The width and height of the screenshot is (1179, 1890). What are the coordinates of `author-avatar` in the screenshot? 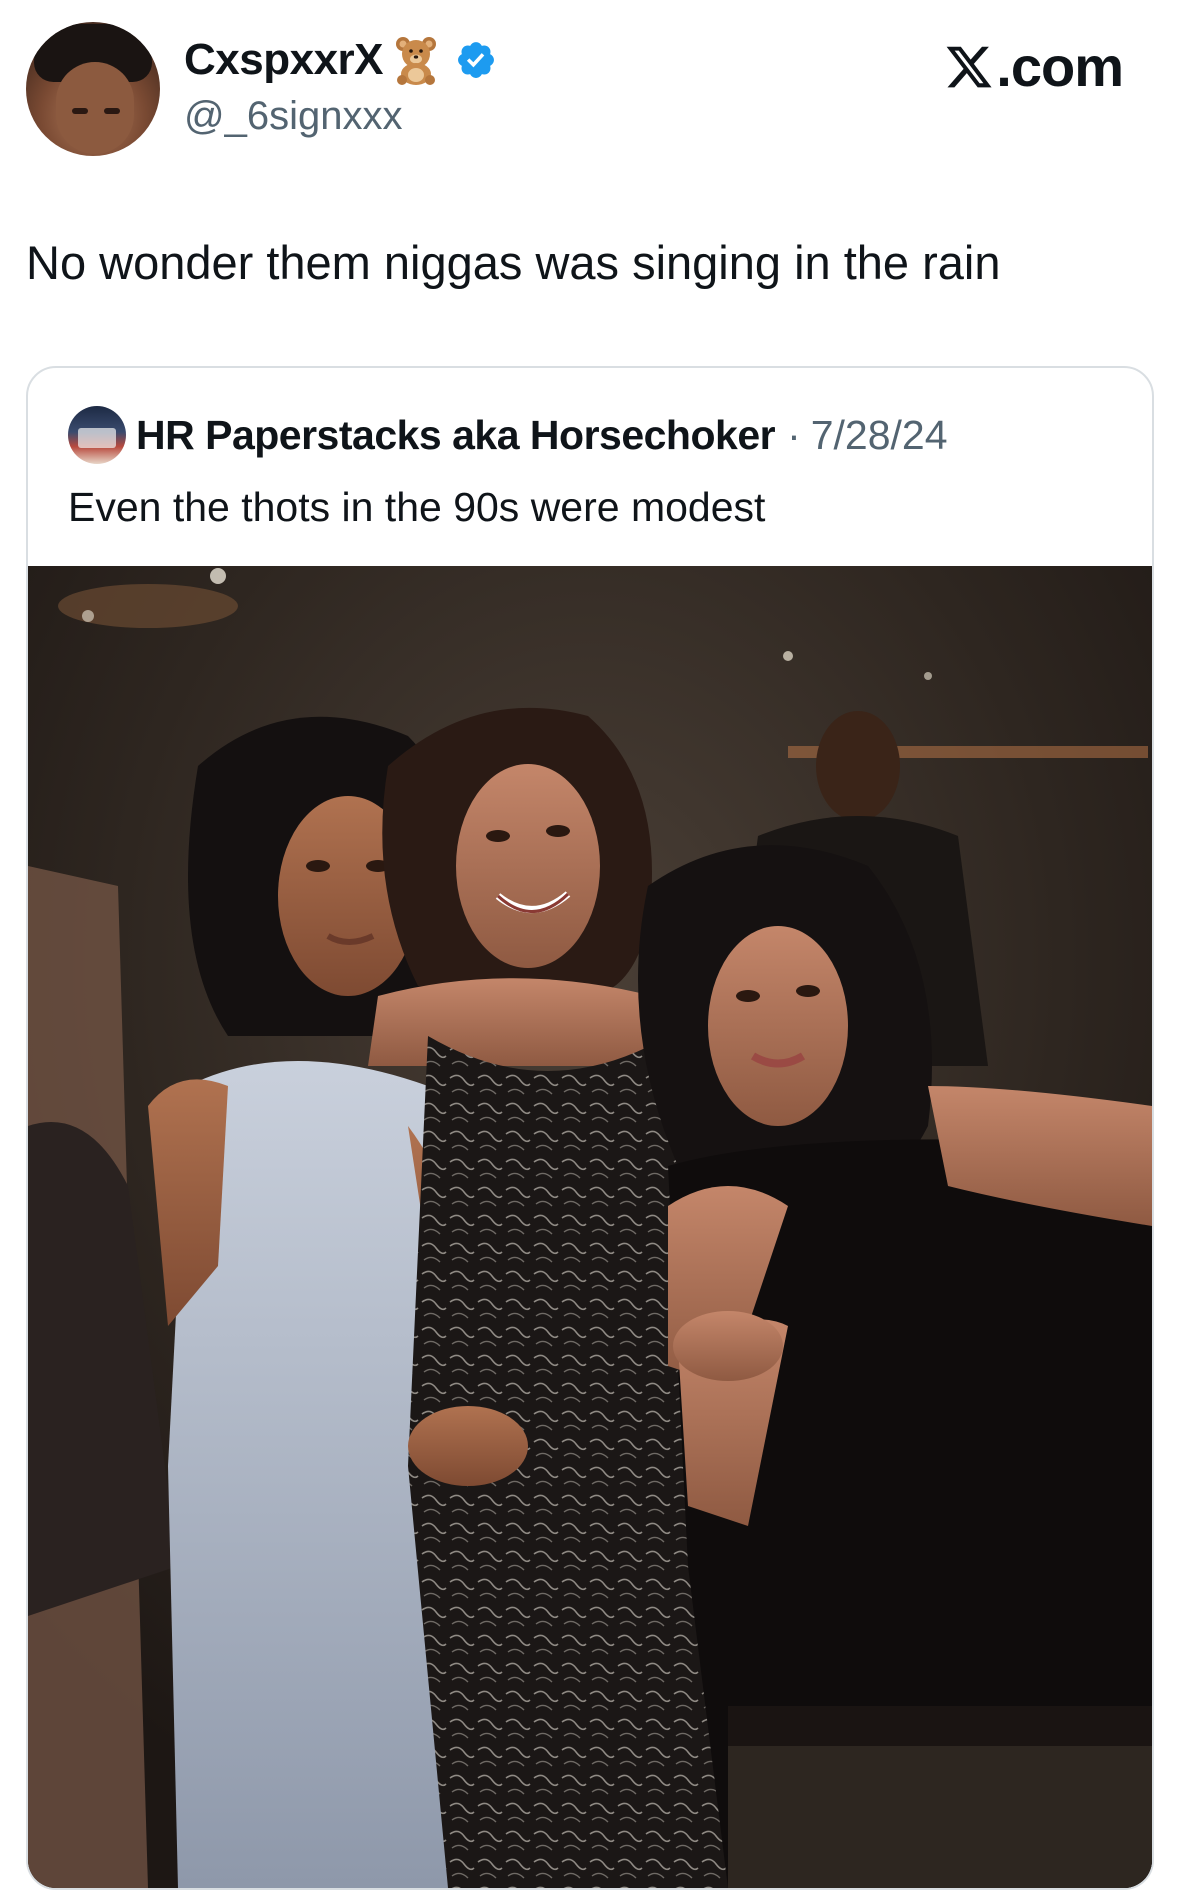 It's located at (93, 89).